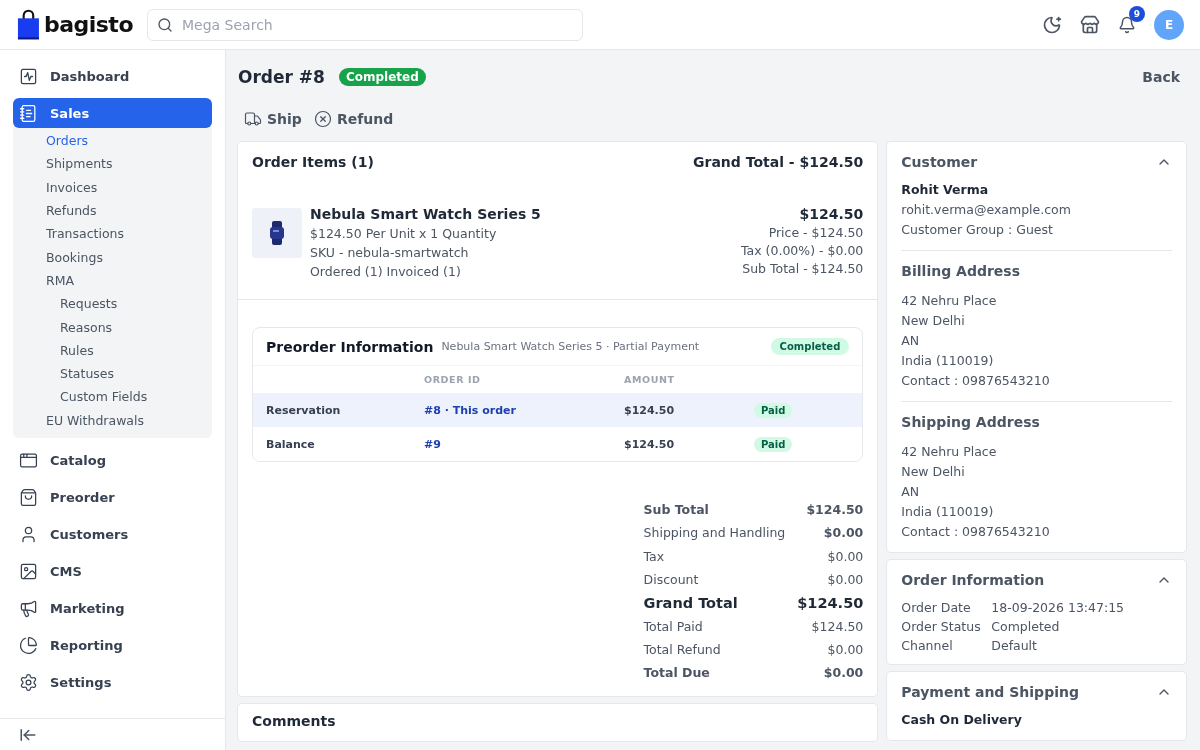 The width and height of the screenshot is (1200, 750). What do you see at coordinates (990, 692) in the screenshot?
I see `card-title: Payment and Shipping` at bounding box center [990, 692].